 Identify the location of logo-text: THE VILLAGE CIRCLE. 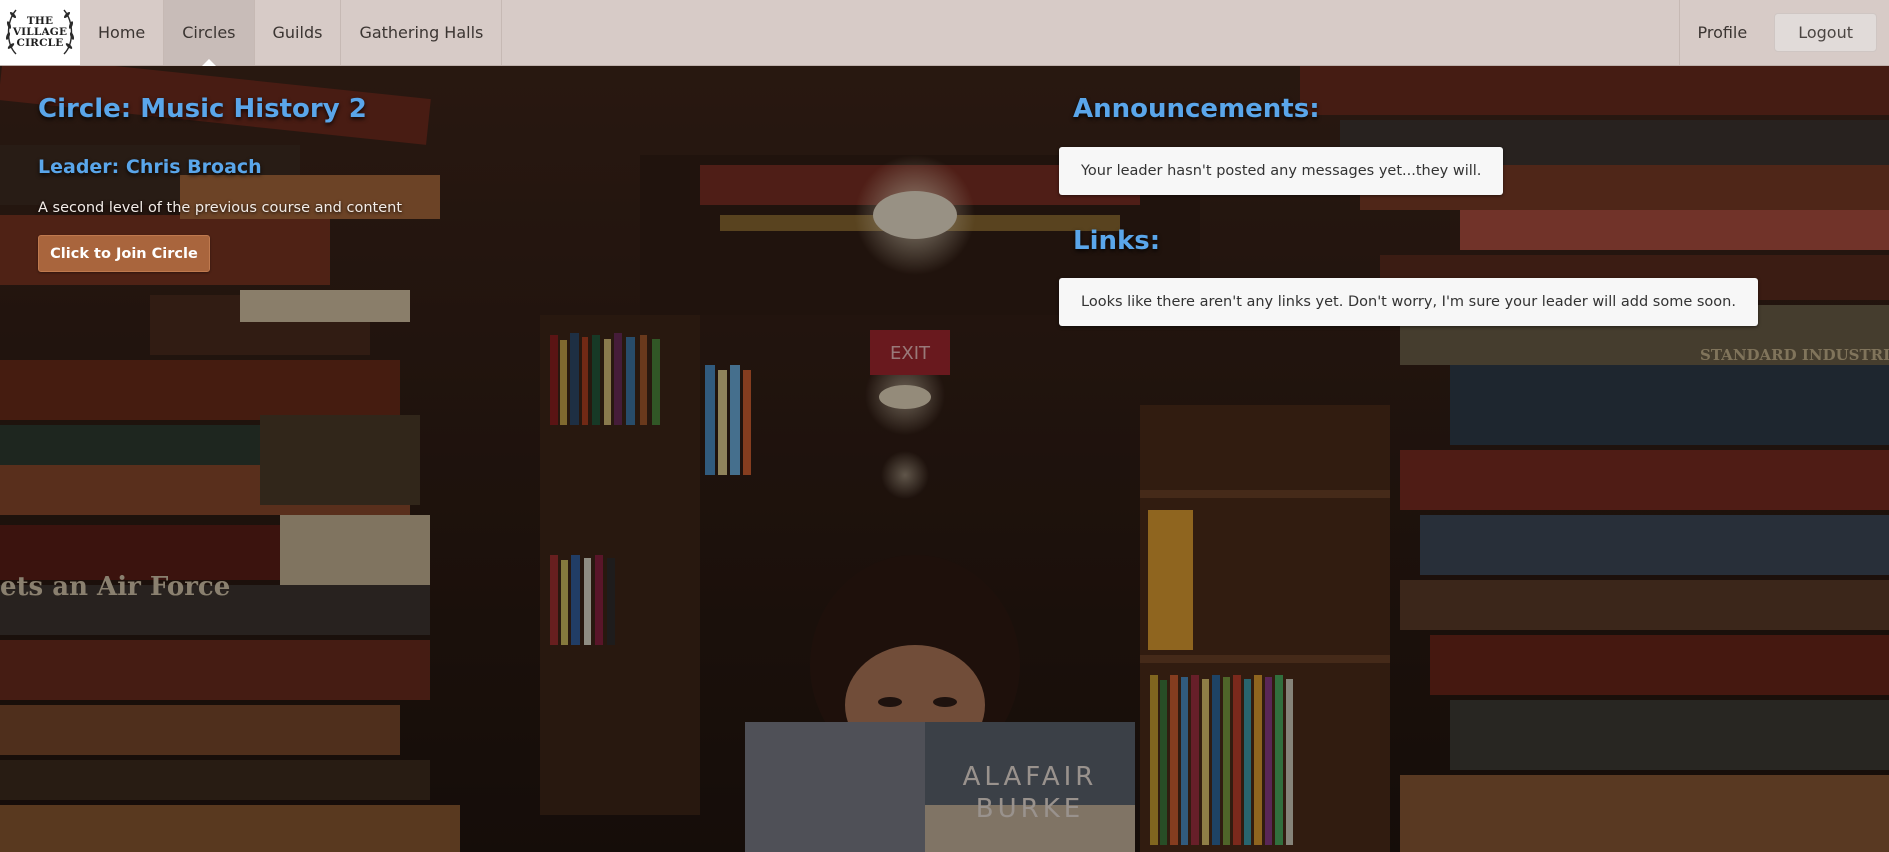
(40, 32).